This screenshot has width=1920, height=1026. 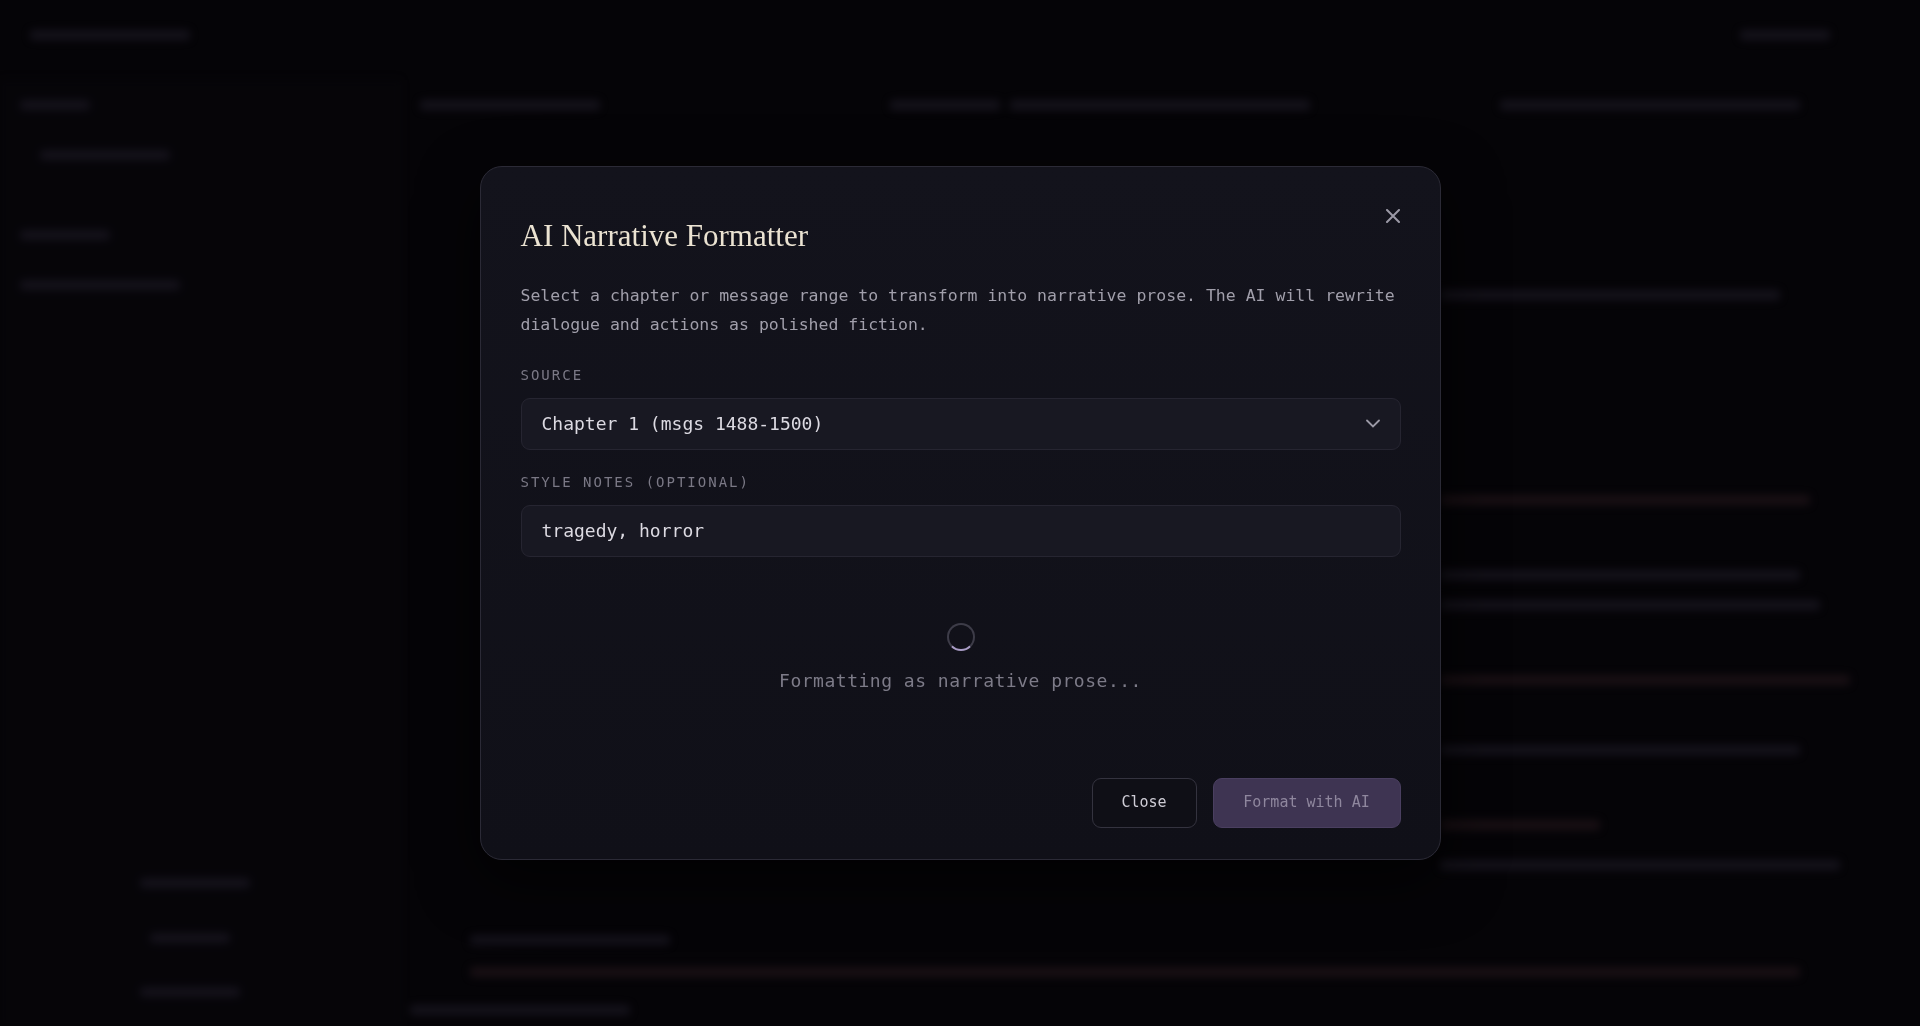 I want to click on chevron-down-icon, so click(x=1372, y=424).